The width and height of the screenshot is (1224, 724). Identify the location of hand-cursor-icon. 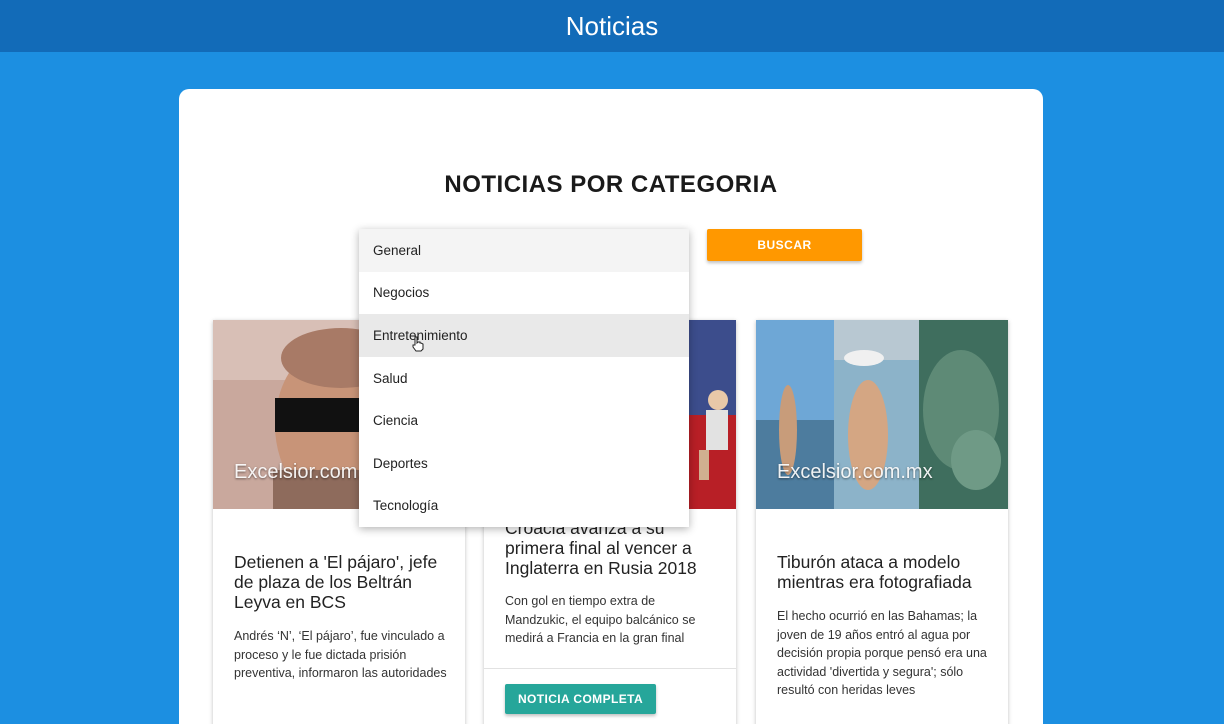
(418, 344).